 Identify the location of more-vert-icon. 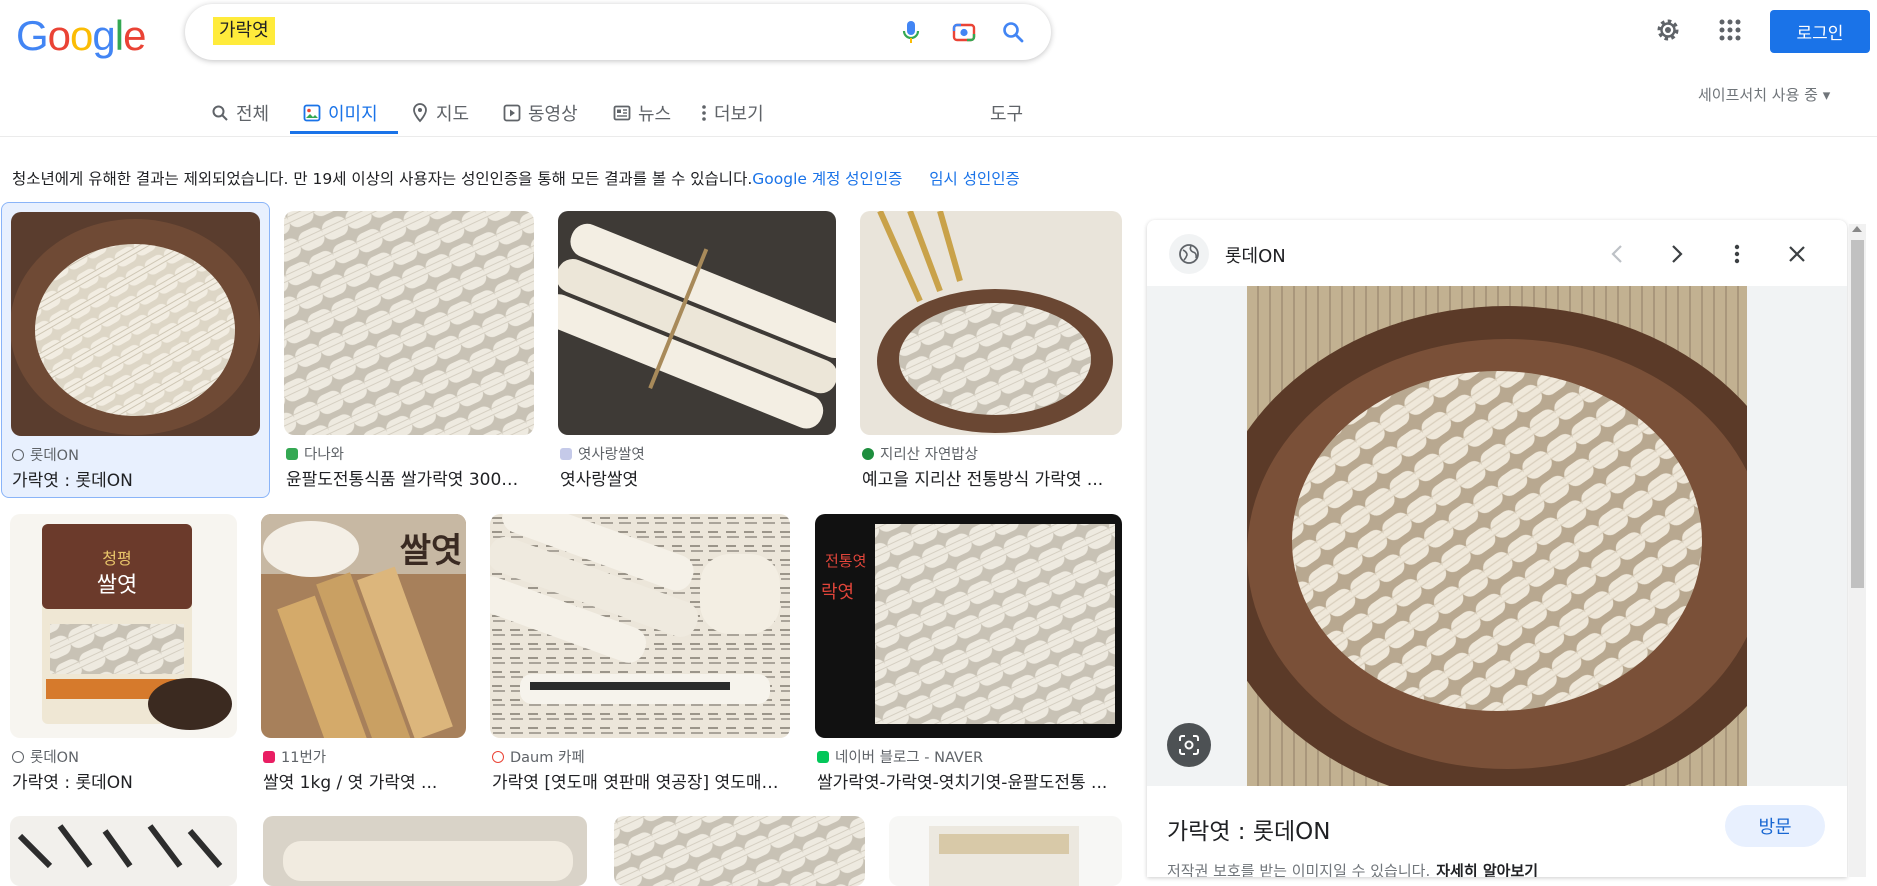
(1737, 254).